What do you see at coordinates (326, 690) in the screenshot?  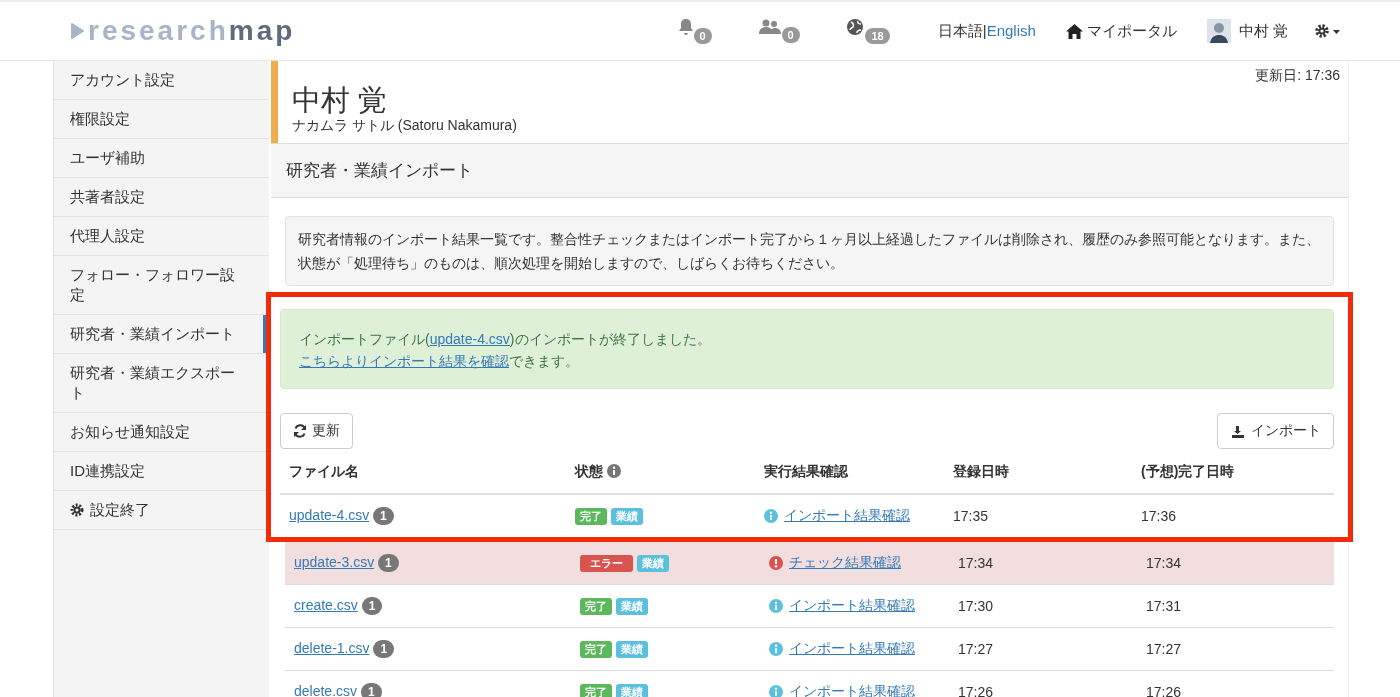 I see `file-link: delete.csv` at bounding box center [326, 690].